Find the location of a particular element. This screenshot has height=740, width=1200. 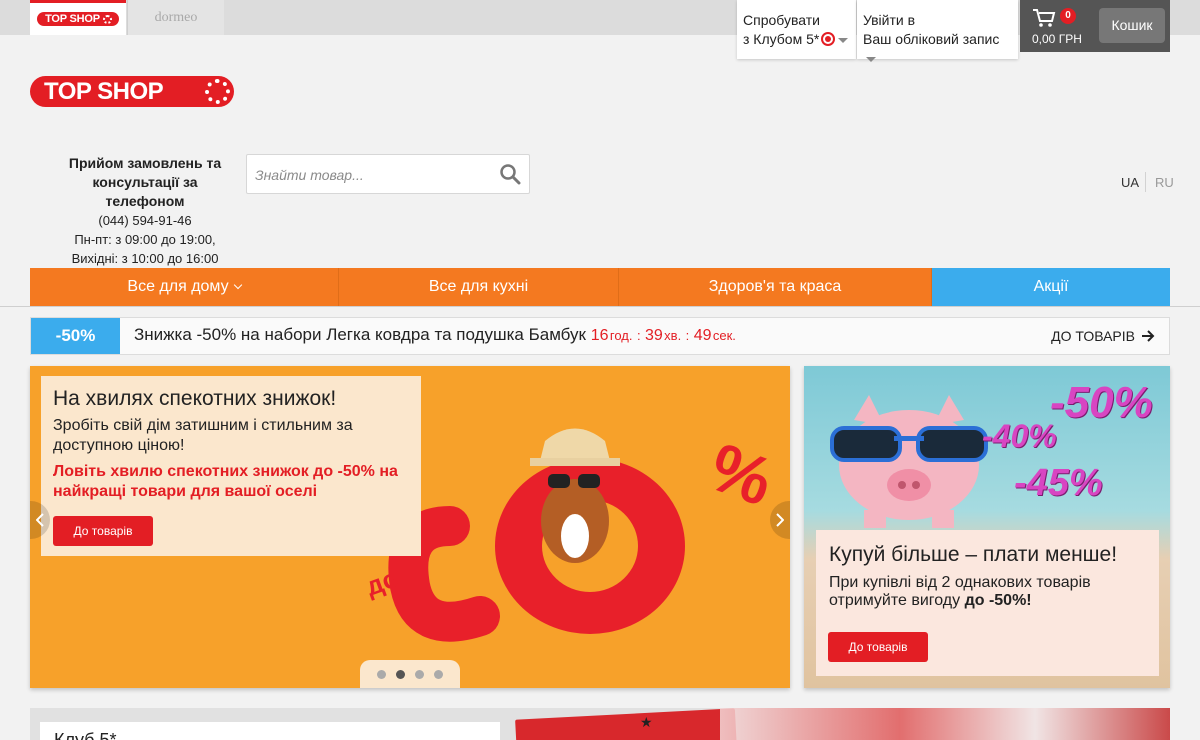

side-banner-title: Купуй більше – плати менше! is located at coordinates (973, 554).